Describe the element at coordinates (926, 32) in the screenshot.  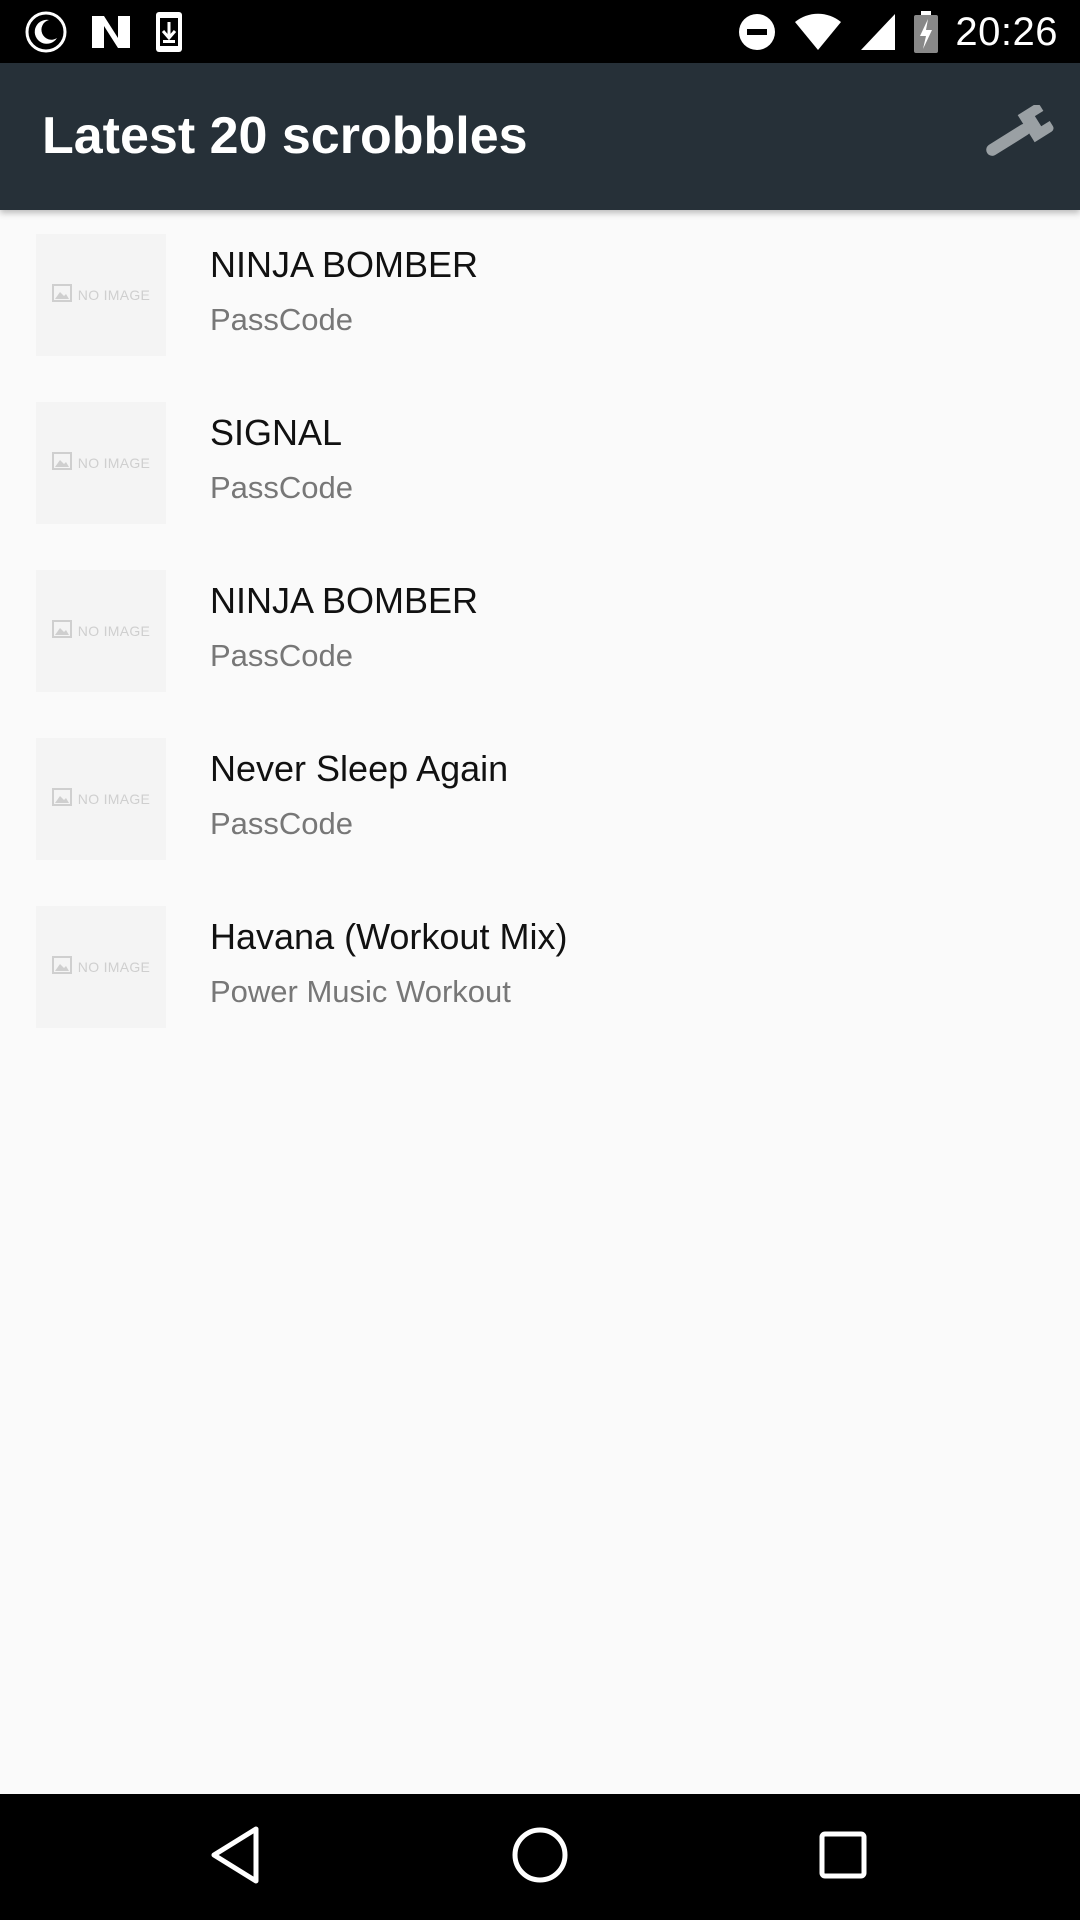
I see `battery-charging-icon` at that location.